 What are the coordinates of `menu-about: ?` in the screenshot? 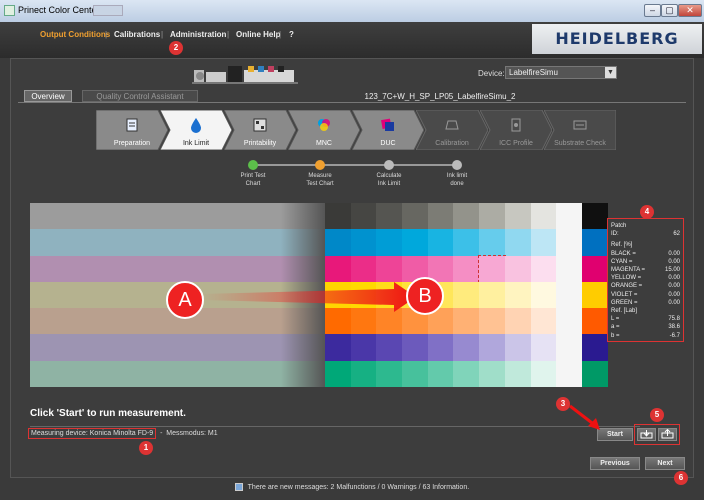 It's located at (291, 34).